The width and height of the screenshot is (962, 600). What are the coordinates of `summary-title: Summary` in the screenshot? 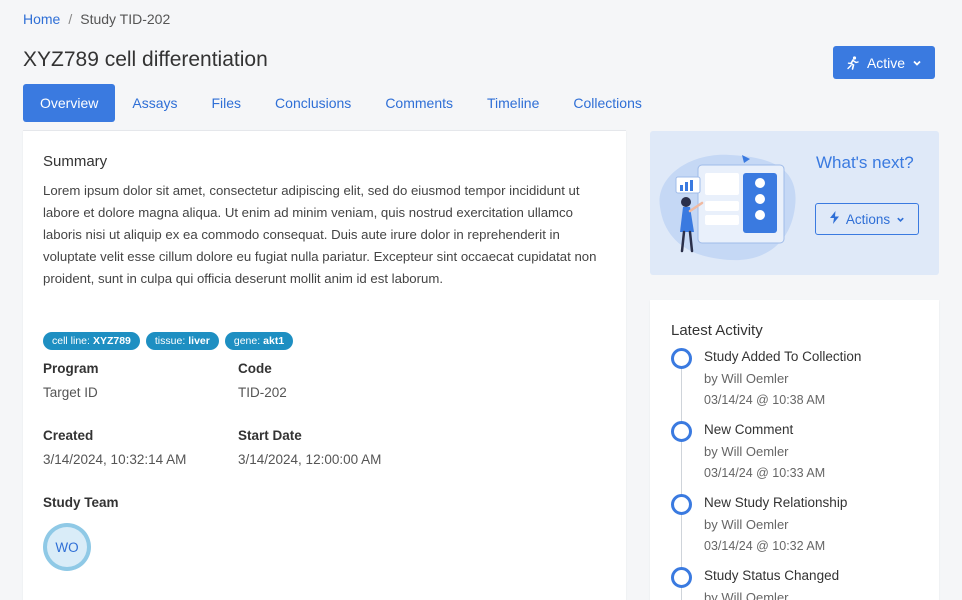 It's located at (75, 161).